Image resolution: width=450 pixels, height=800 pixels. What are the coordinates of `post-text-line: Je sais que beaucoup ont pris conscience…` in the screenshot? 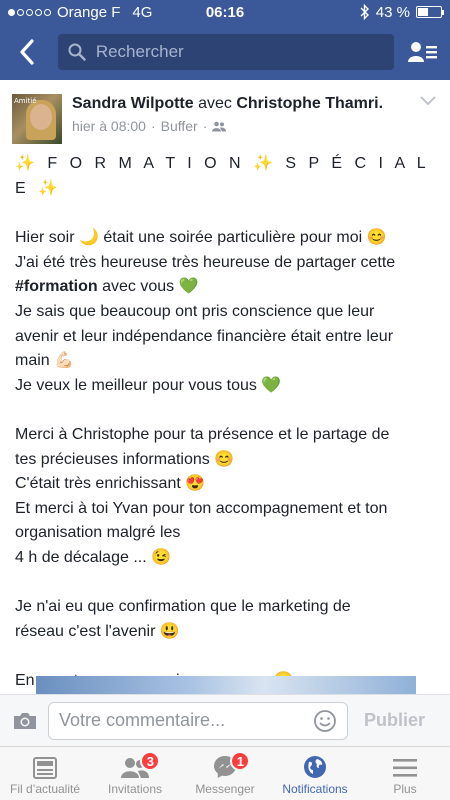 It's located at (195, 311).